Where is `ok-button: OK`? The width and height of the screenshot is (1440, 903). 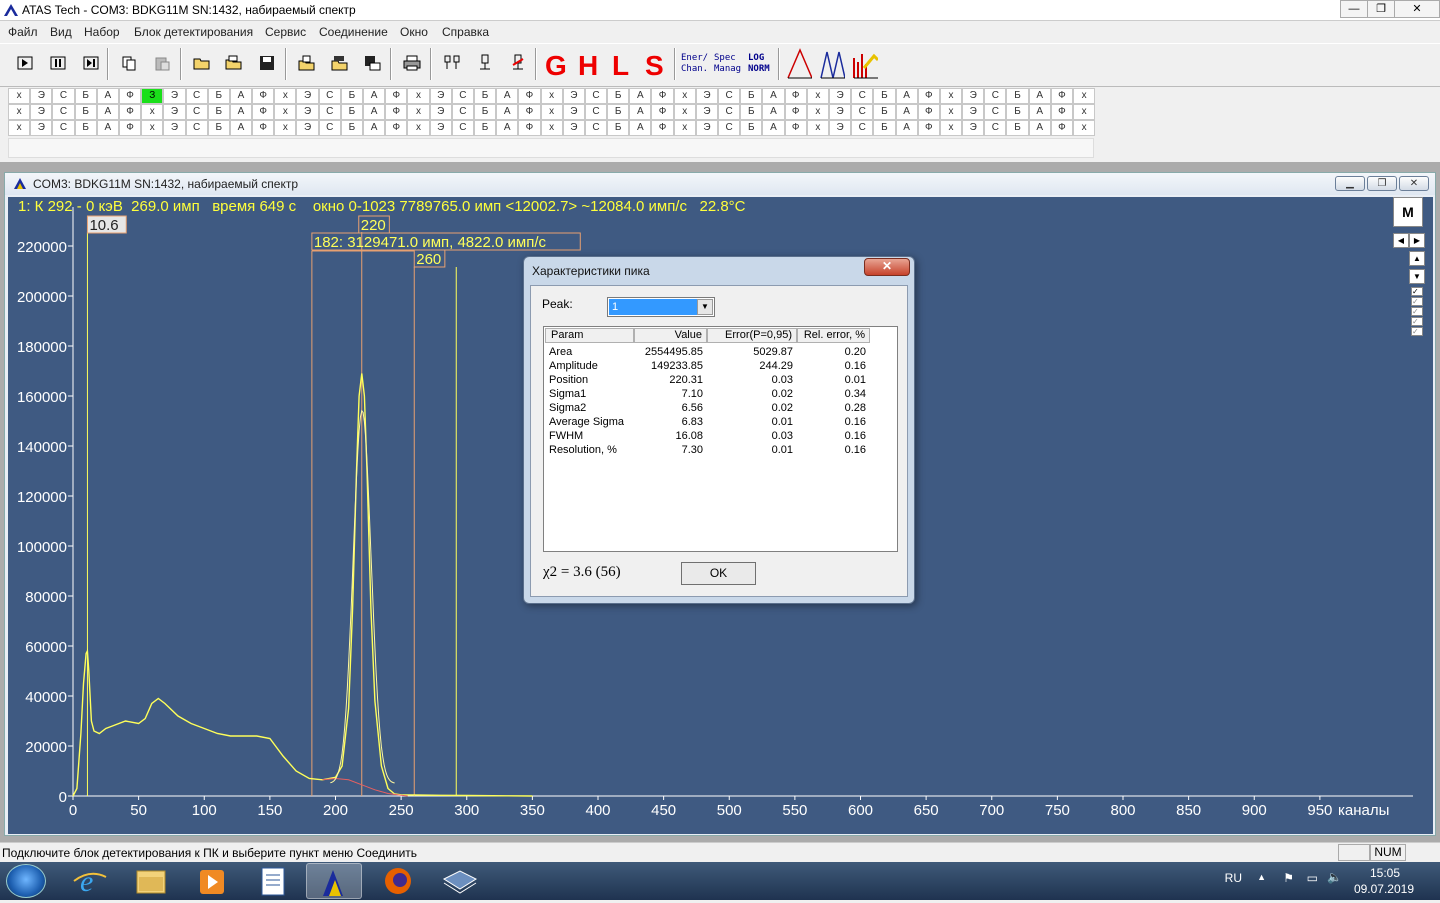 ok-button: OK is located at coordinates (718, 573).